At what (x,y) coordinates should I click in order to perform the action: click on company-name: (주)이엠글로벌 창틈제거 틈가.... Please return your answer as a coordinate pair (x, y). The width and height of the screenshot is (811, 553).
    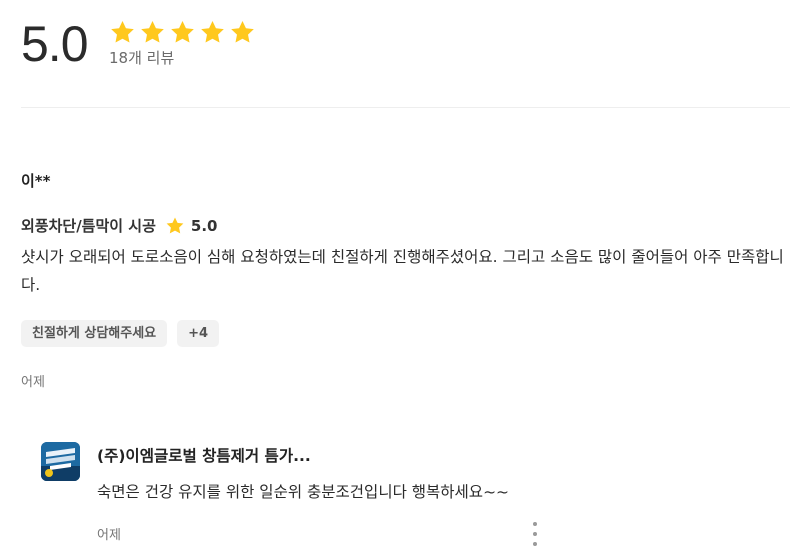
    Looking at the image, I should click on (204, 455).